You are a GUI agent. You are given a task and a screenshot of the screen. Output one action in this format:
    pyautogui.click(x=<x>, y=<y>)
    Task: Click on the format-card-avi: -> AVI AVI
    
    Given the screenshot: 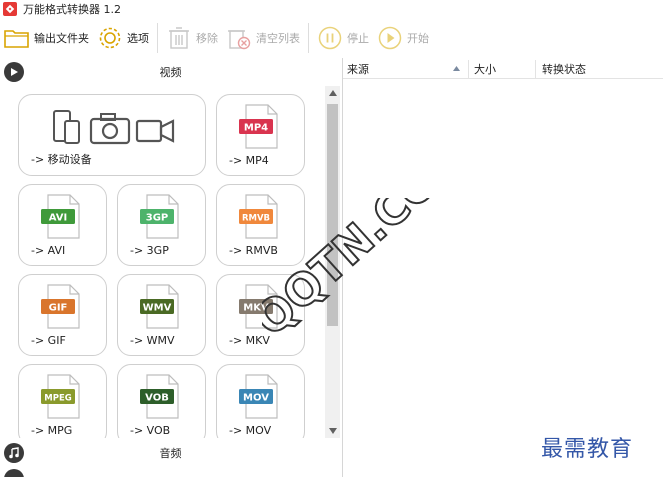 What is the action you would take?
    pyautogui.click(x=62, y=225)
    